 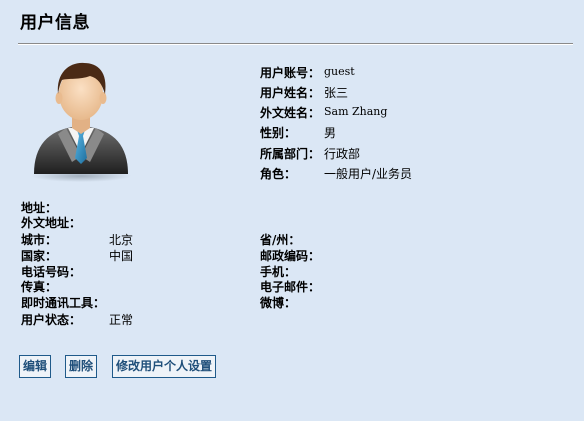 I want to click on detail-label-city: 城市：, so click(x=39, y=240).